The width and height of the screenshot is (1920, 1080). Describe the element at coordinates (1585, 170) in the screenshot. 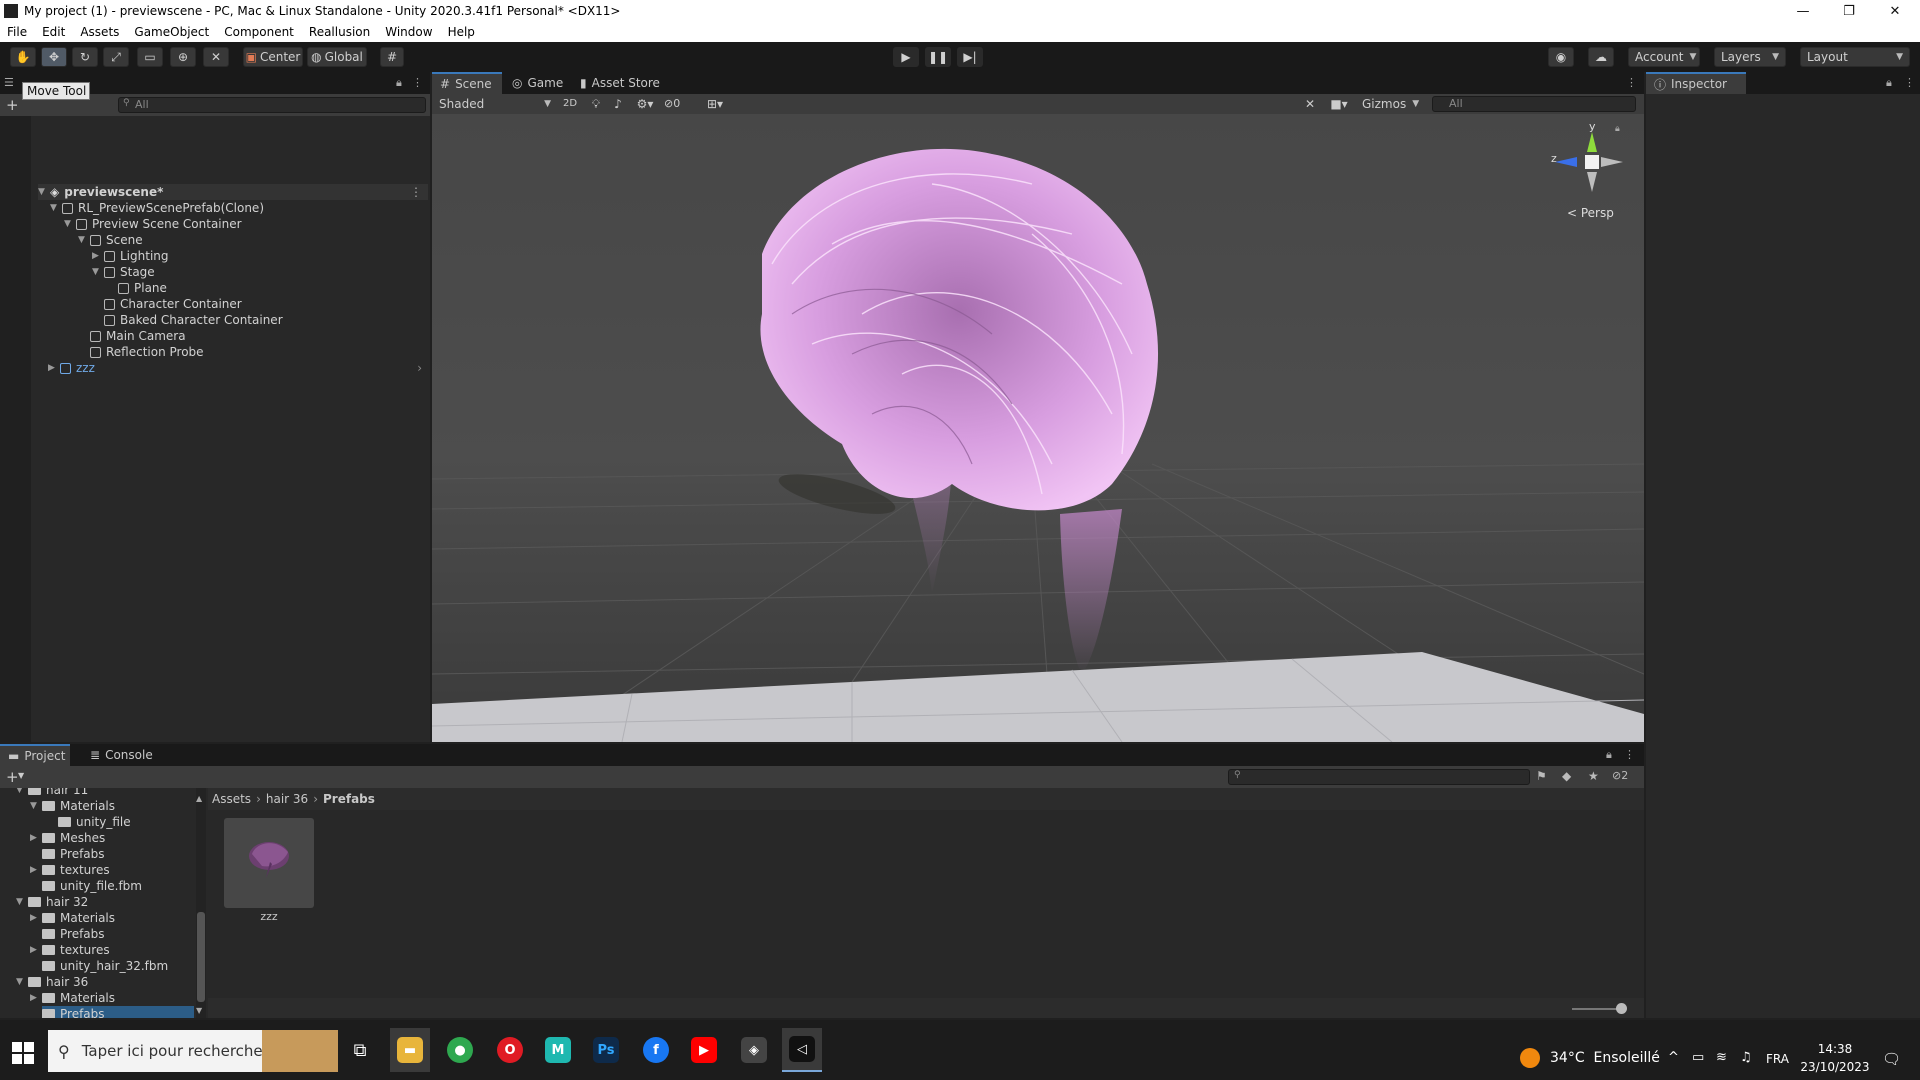

I see `orientation-gizmo: y z 🔒︎ < Persp` at that location.